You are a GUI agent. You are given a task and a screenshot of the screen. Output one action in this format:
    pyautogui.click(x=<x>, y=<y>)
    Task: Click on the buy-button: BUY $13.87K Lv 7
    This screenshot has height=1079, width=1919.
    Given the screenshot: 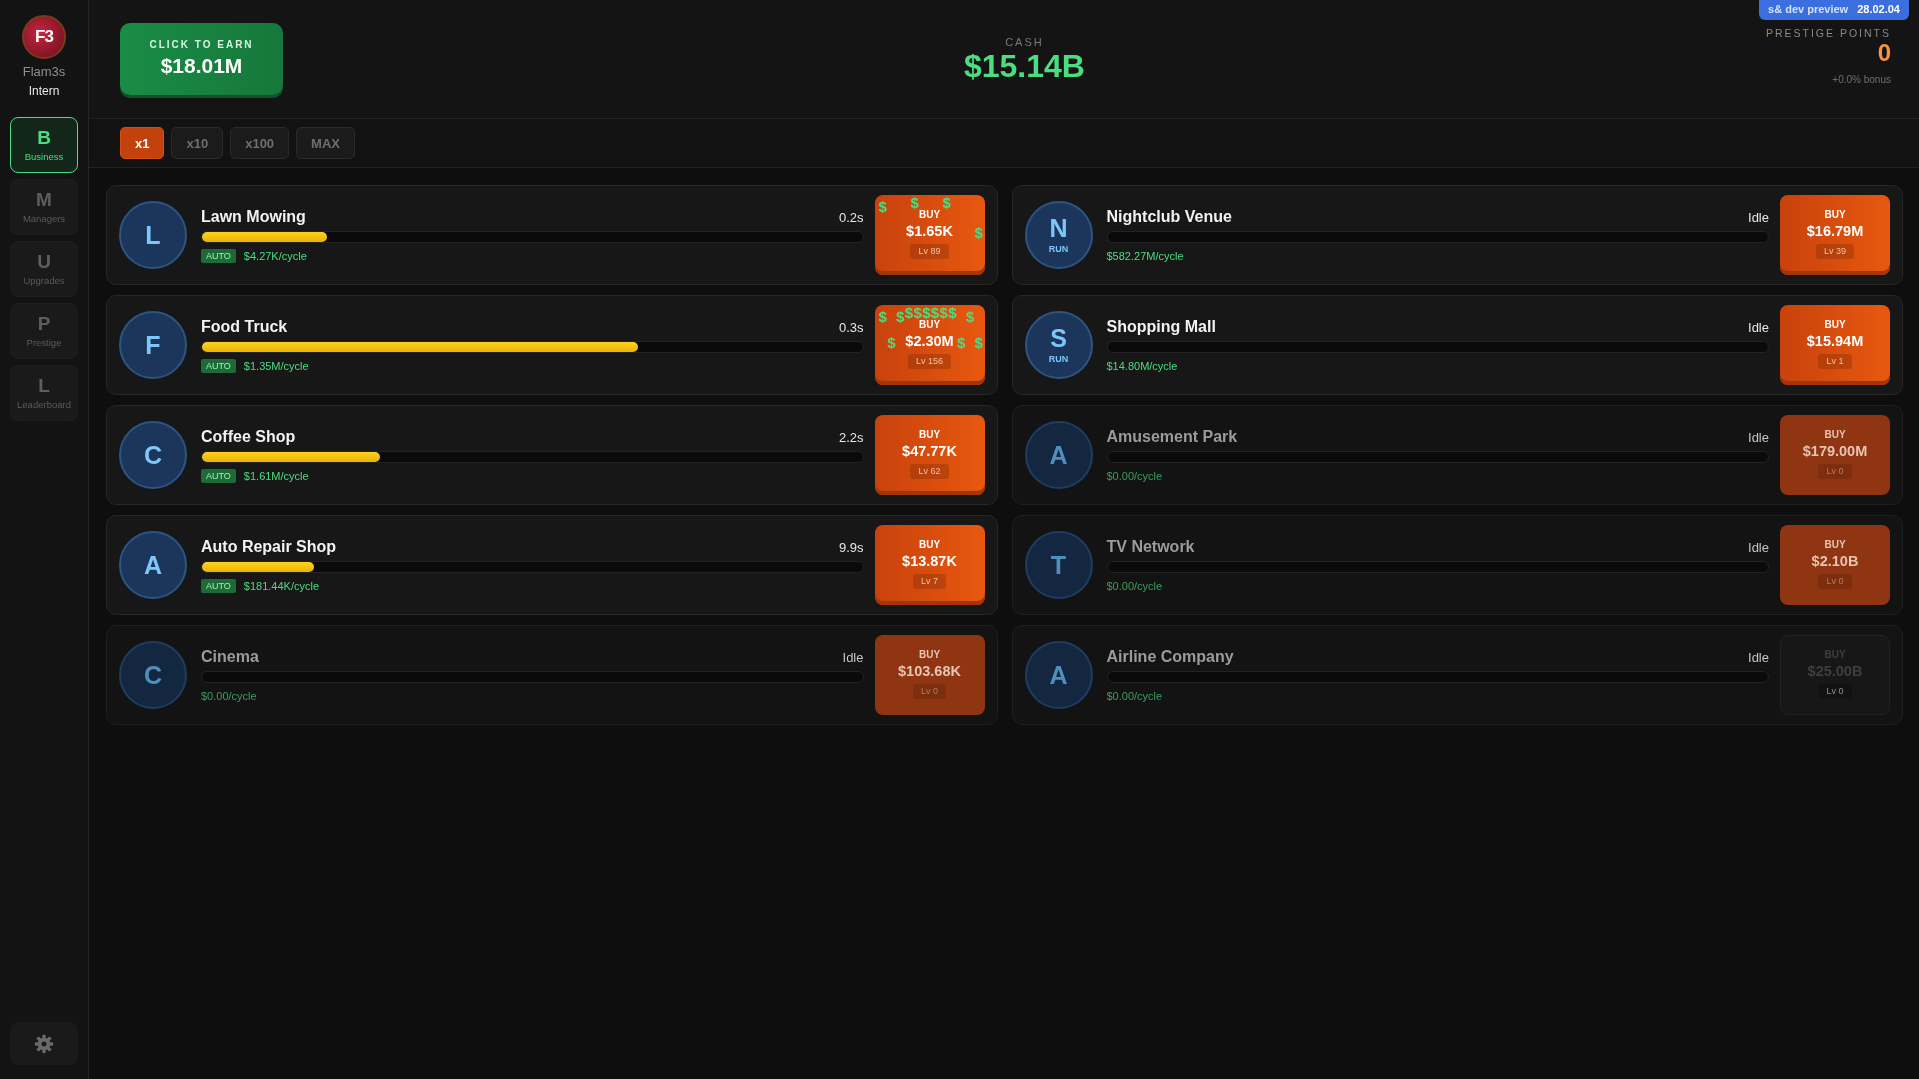 What is the action you would take?
    pyautogui.click(x=929, y=565)
    